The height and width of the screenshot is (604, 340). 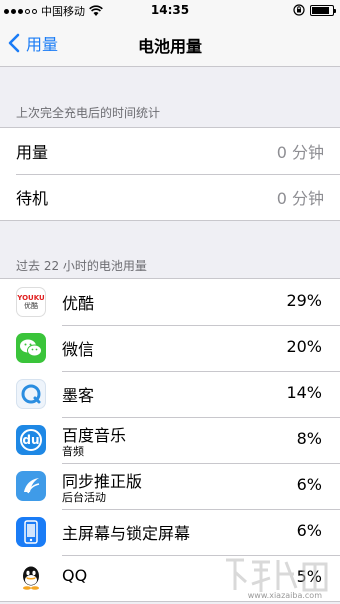 I want to click on app-percent: 8%, so click(x=309, y=438).